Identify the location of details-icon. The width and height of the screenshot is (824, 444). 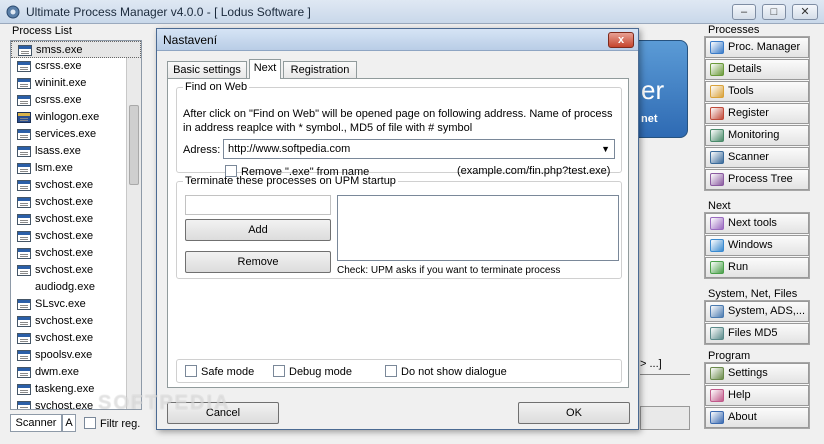
(717, 69).